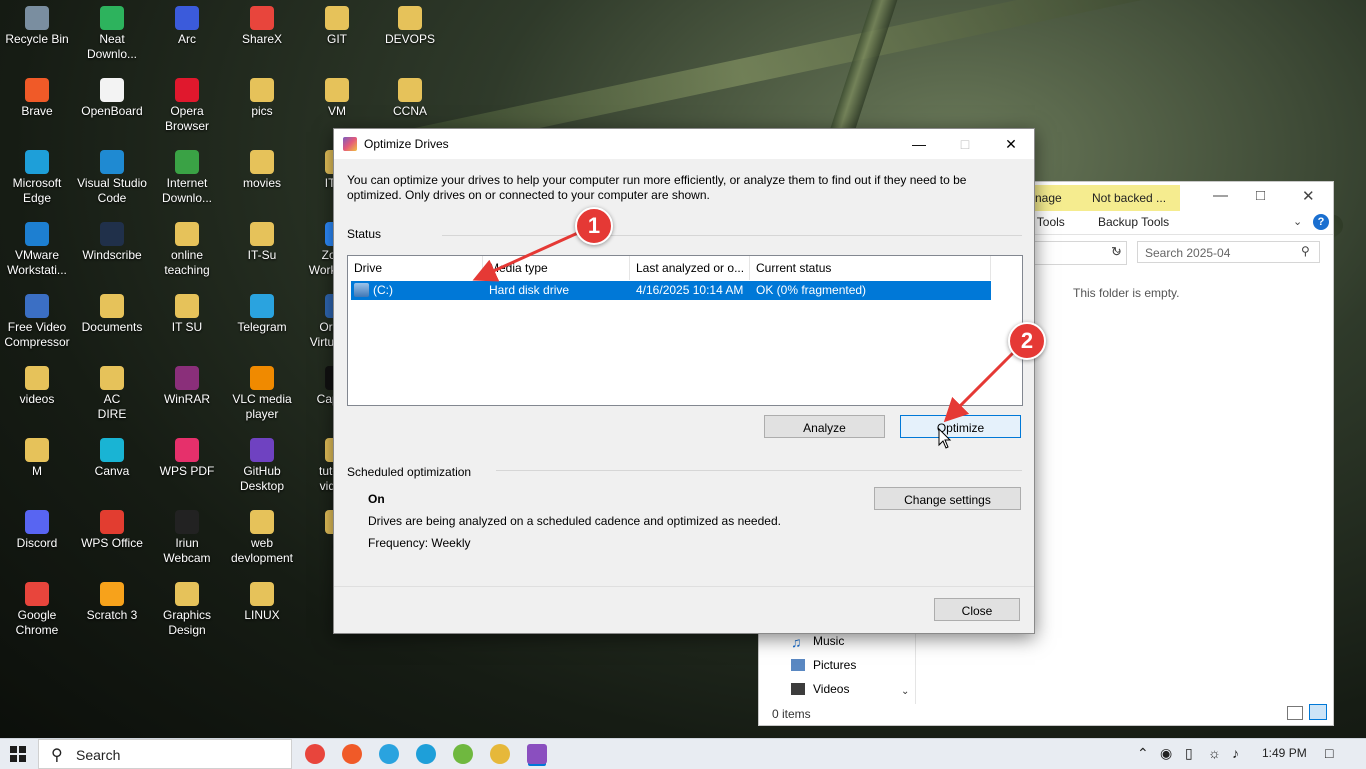 The width and height of the screenshot is (1366, 769). Describe the element at coordinates (352, 754) in the screenshot. I see `brave-icon` at that location.